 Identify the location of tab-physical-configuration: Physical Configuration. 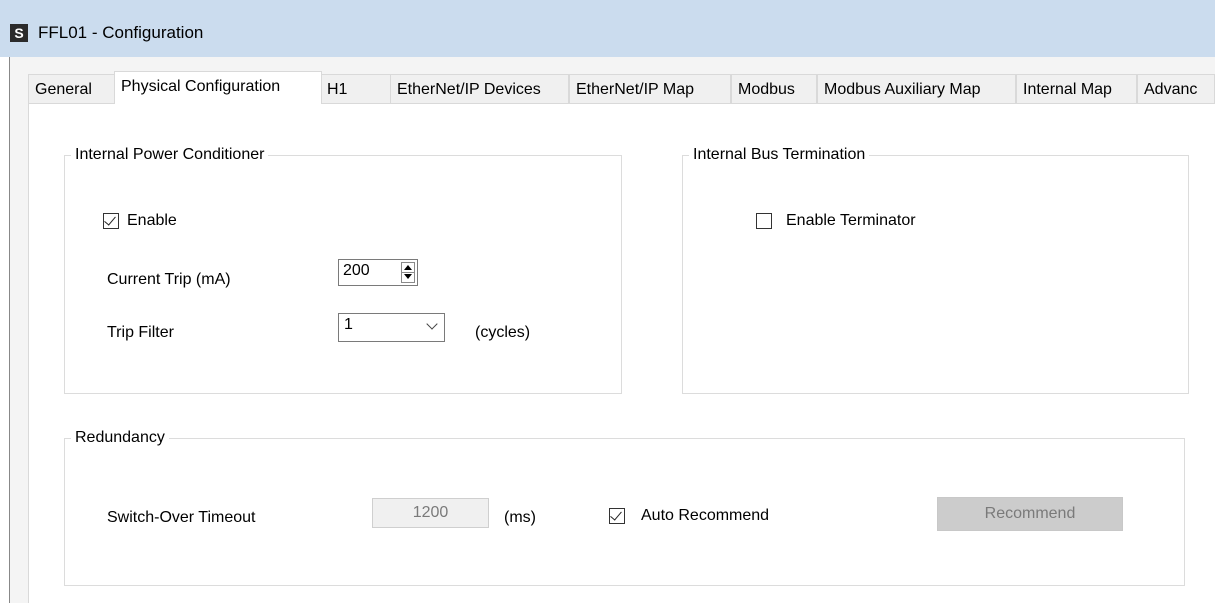
(218, 87).